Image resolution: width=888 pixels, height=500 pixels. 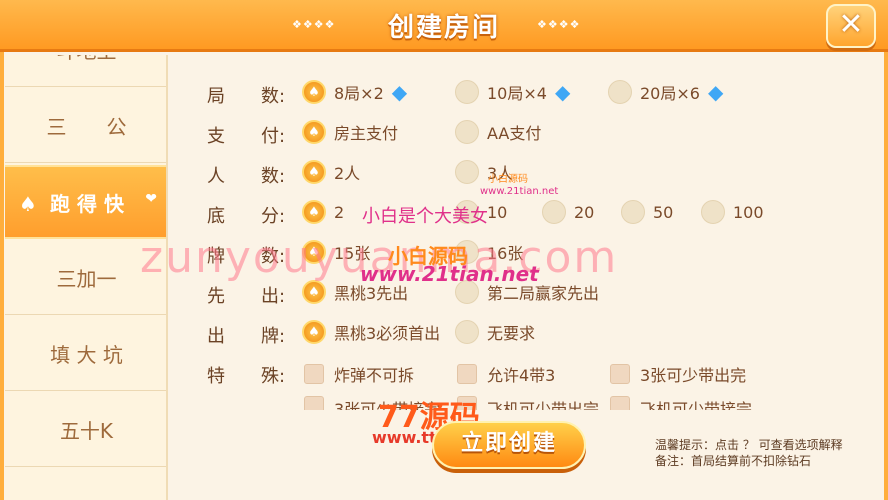 What do you see at coordinates (495, 332) in the screenshot?
I see `play-option-none: 无要求` at bounding box center [495, 332].